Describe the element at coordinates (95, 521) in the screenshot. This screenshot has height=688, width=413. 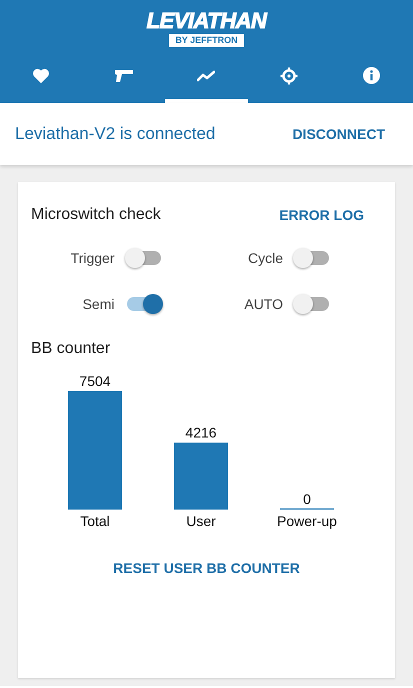
I see `category-label: Total` at that location.